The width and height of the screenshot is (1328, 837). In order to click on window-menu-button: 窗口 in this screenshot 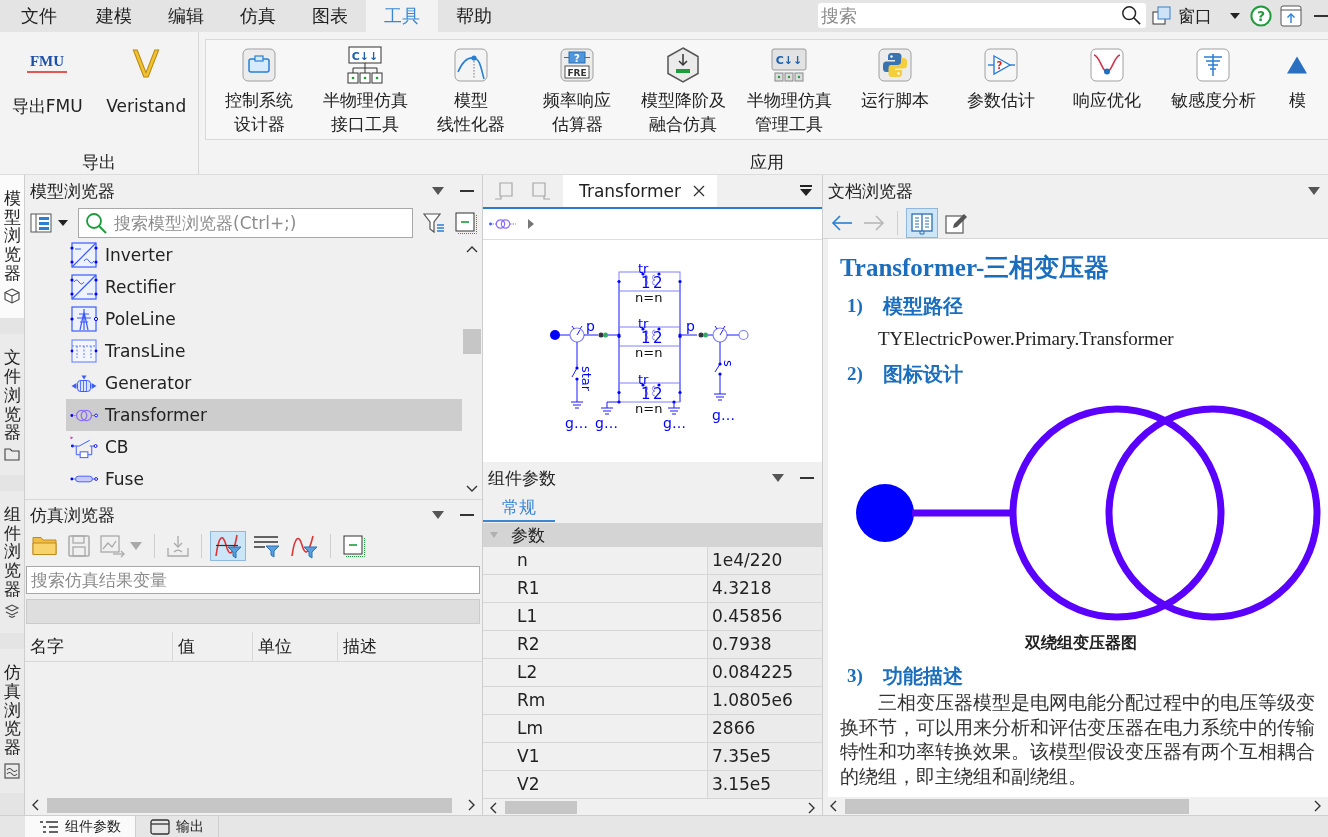, I will do `click(1199, 16)`.